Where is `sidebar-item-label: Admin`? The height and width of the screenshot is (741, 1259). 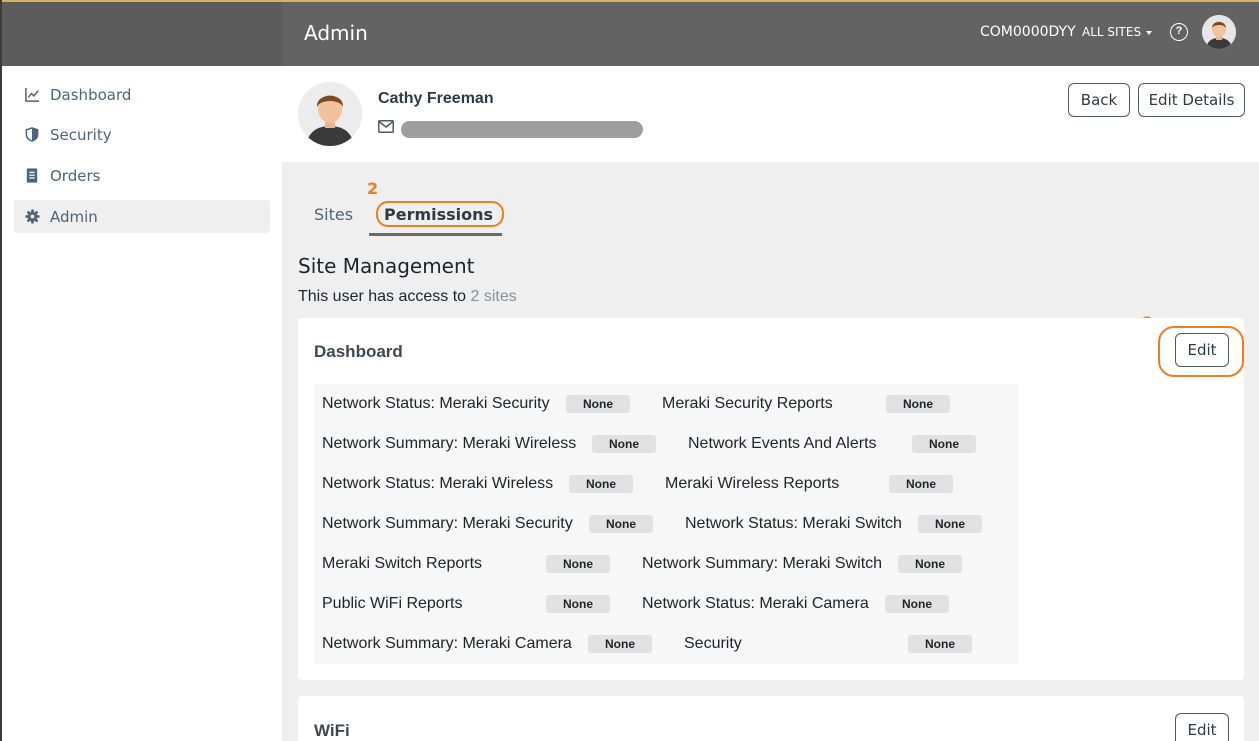
sidebar-item-label: Admin is located at coordinates (74, 216).